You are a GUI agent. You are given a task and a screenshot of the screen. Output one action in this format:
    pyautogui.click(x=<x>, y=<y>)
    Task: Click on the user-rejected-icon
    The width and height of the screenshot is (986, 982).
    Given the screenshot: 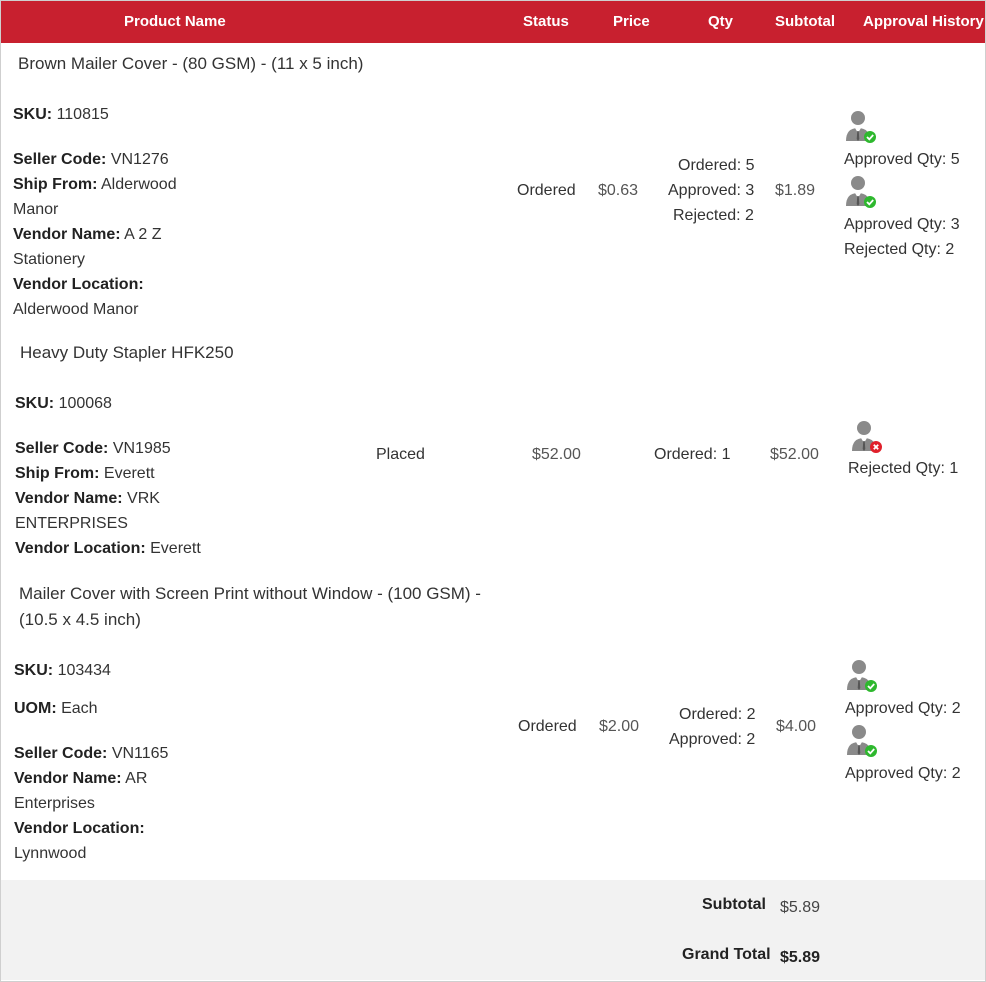 What is the action you would take?
    pyautogui.click(x=867, y=437)
    